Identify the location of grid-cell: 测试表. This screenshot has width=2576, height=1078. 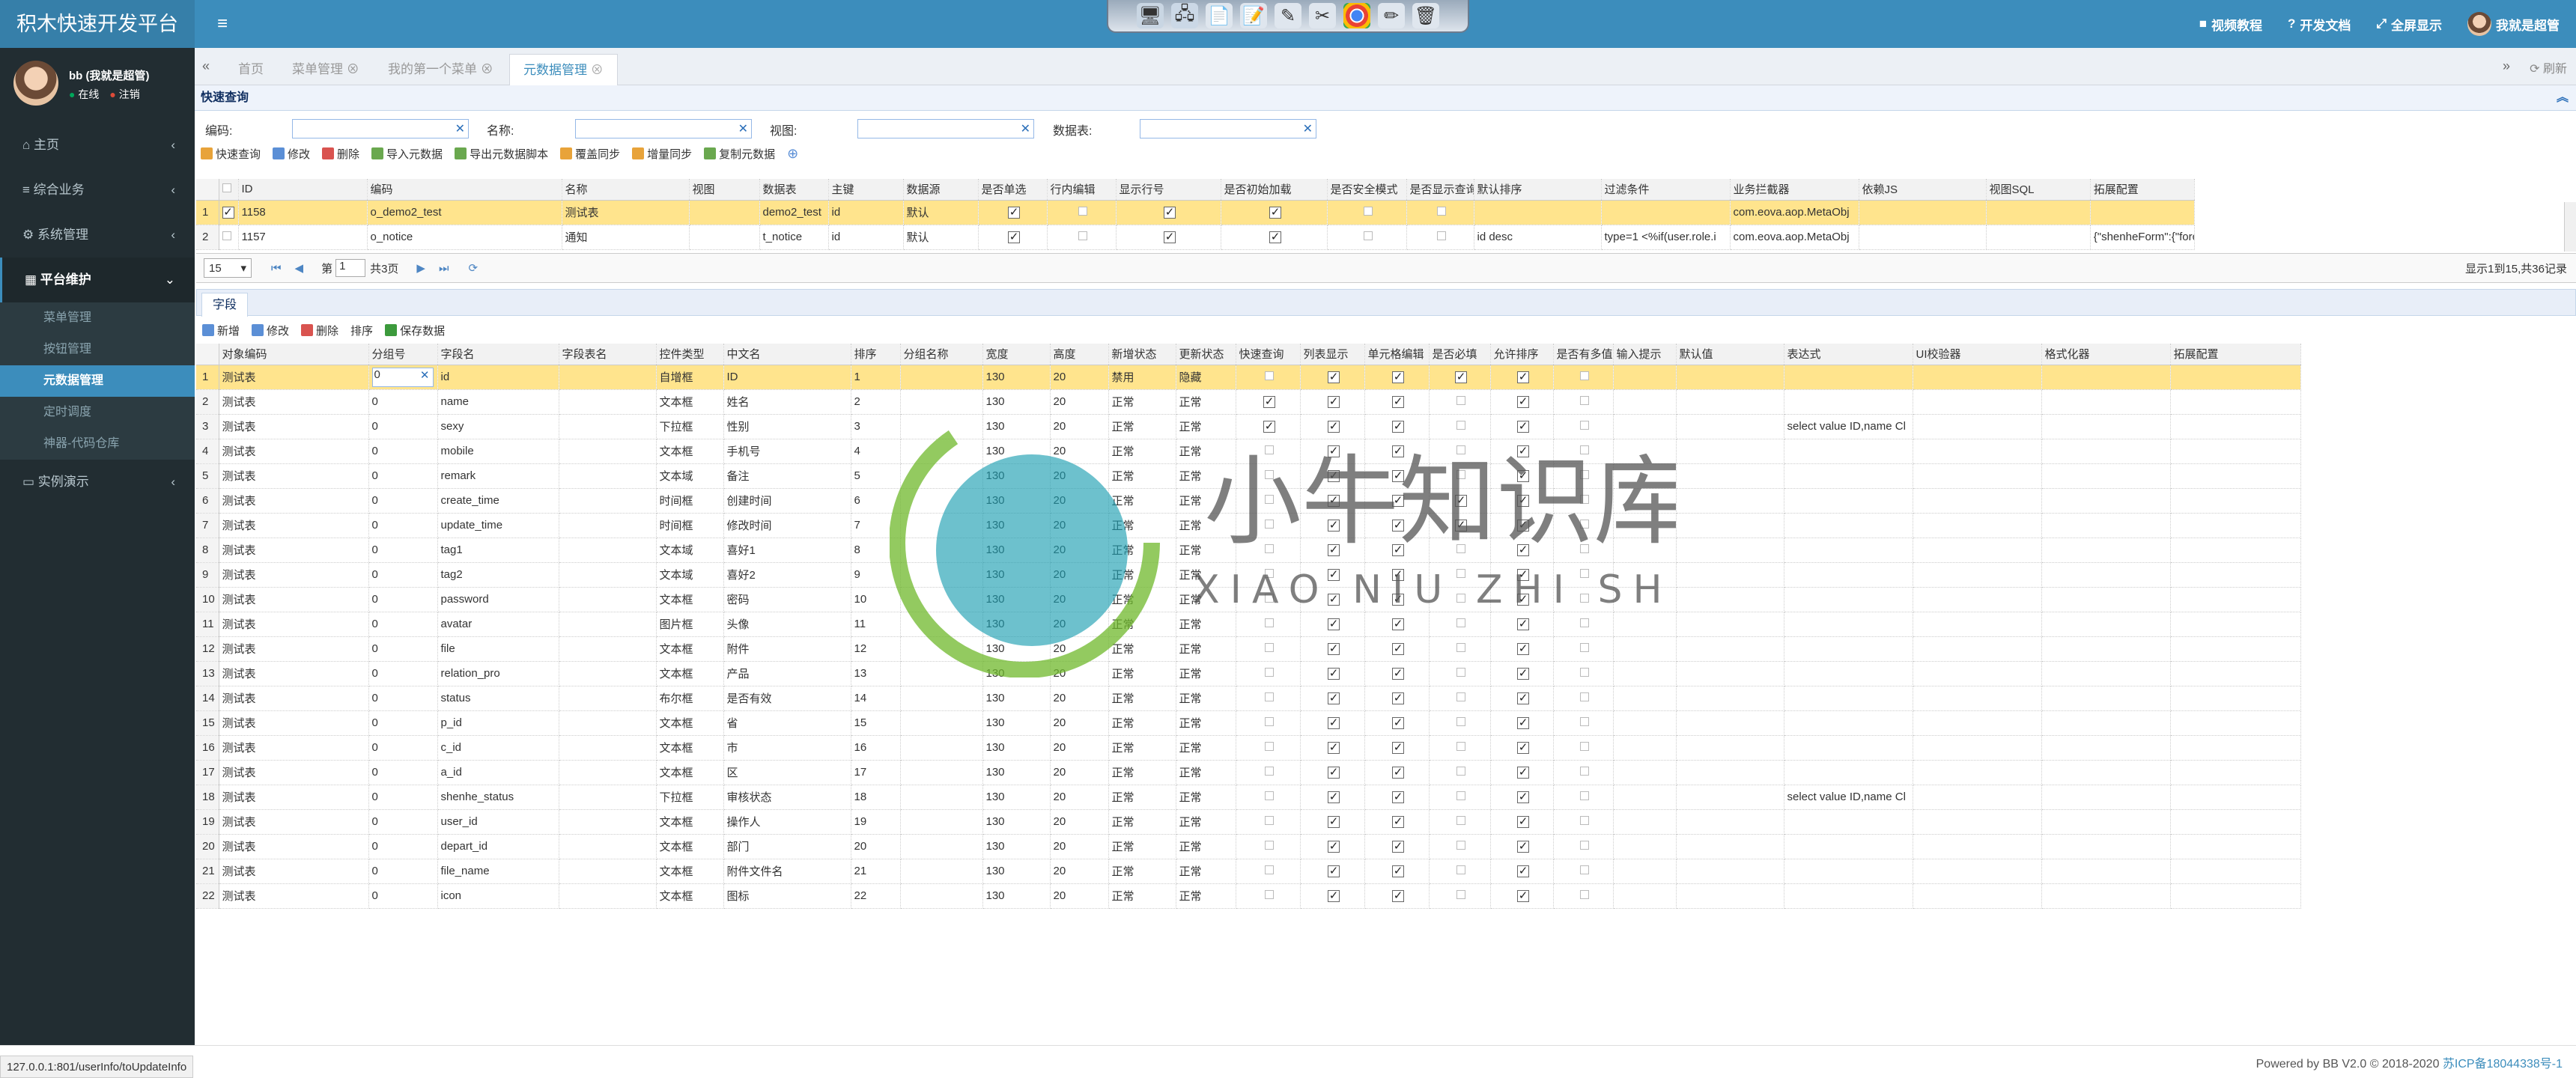
(294, 525).